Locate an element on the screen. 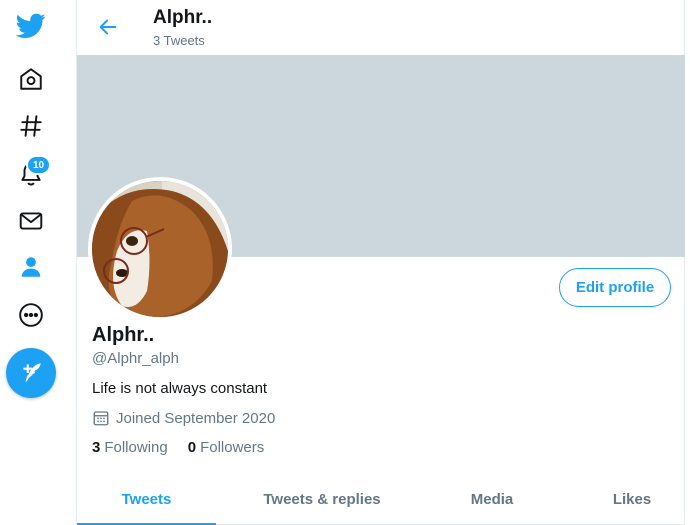  followers-link: 0 Followers is located at coordinates (226, 447).